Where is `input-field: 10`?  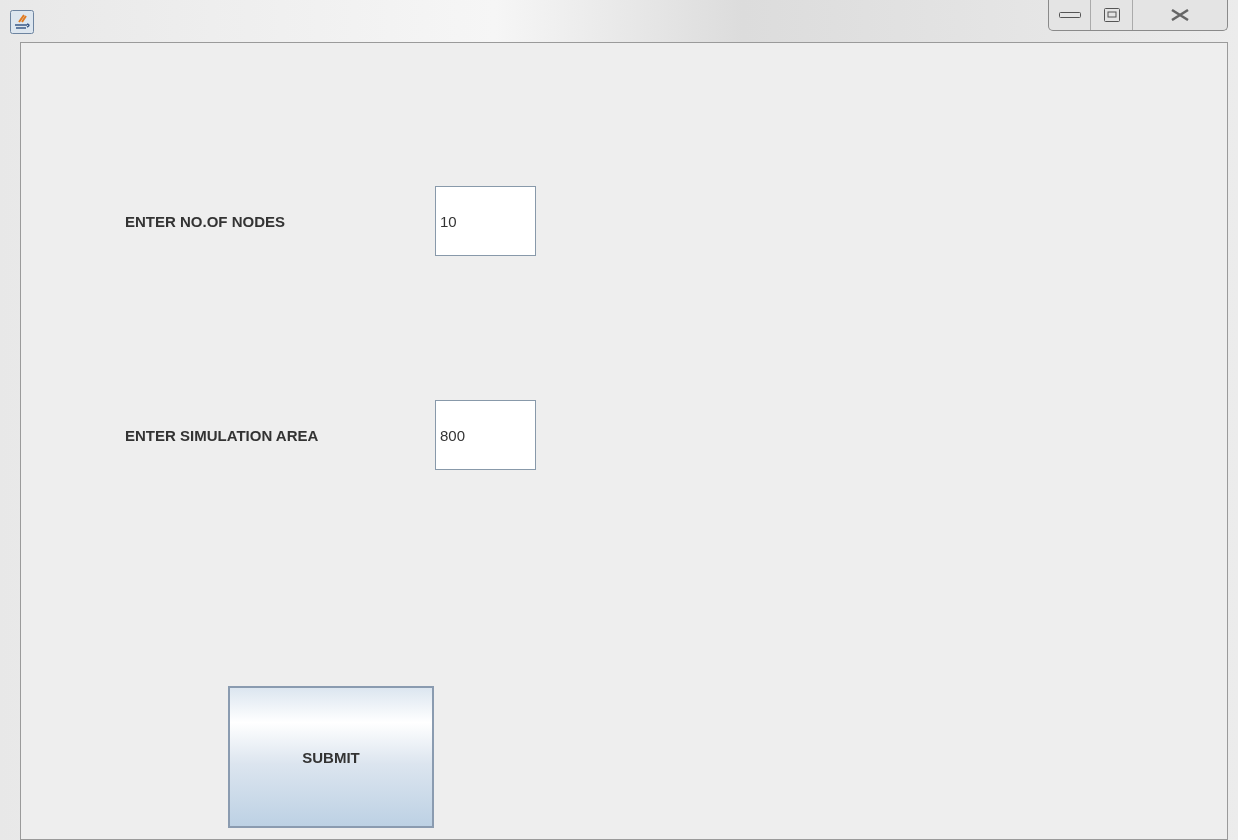
input-field: 10 is located at coordinates (485, 221).